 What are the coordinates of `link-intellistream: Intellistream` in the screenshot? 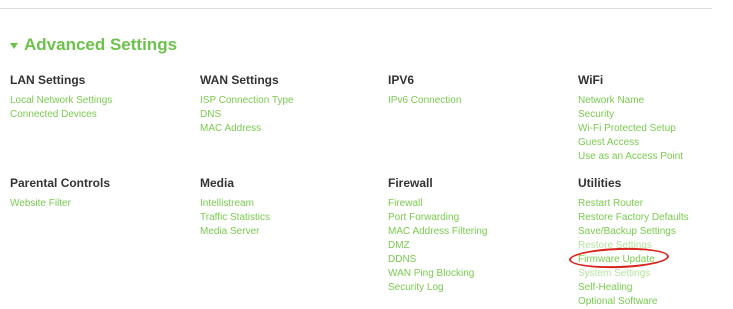 It's located at (285, 204).